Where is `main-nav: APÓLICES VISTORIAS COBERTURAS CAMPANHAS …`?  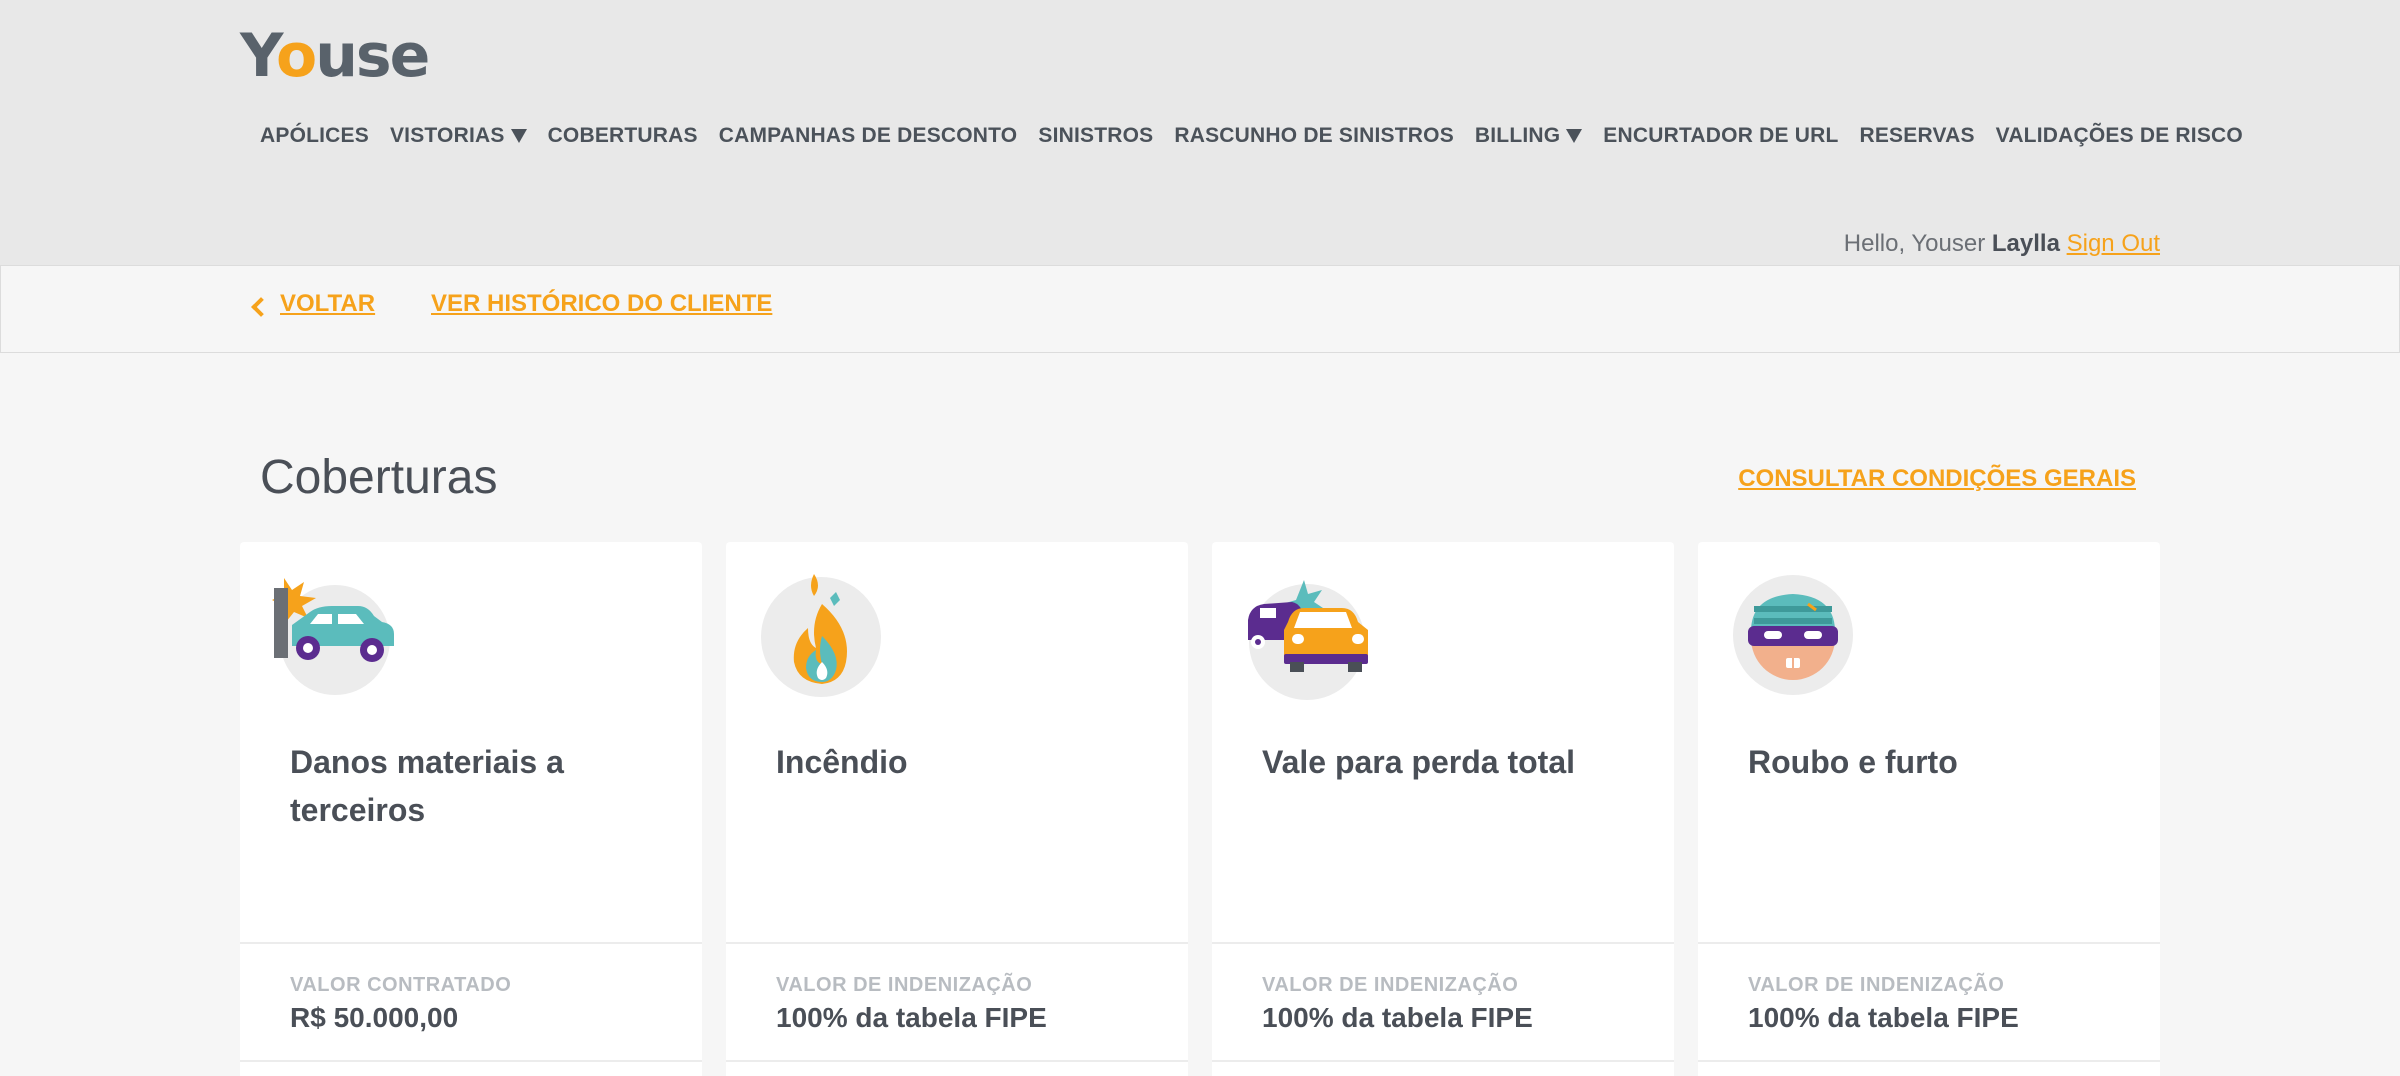 main-nav: APÓLICES VISTORIAS COBERTURAS CAMPANHAS … is located at coordinates (1262, 136).